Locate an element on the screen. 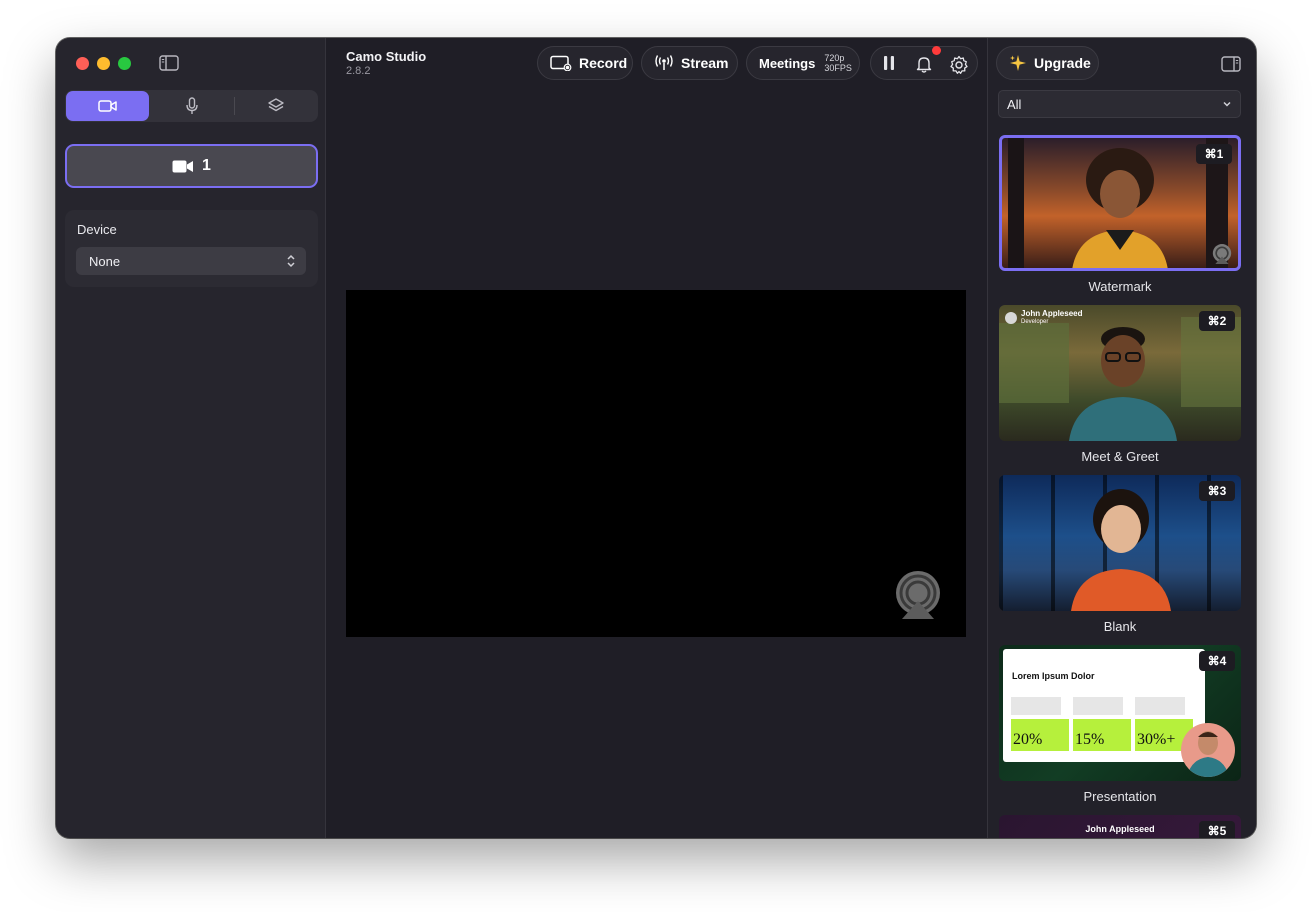 The image size is (1312, 912). sidebar-toggle-icon is located at coordinates (169, 63).